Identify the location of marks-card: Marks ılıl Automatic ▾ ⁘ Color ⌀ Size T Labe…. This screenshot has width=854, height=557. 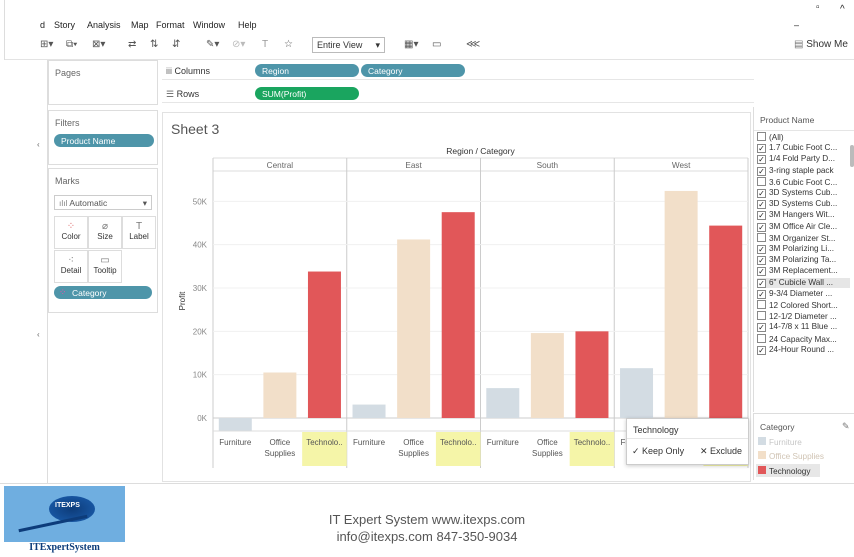
(103, 240).